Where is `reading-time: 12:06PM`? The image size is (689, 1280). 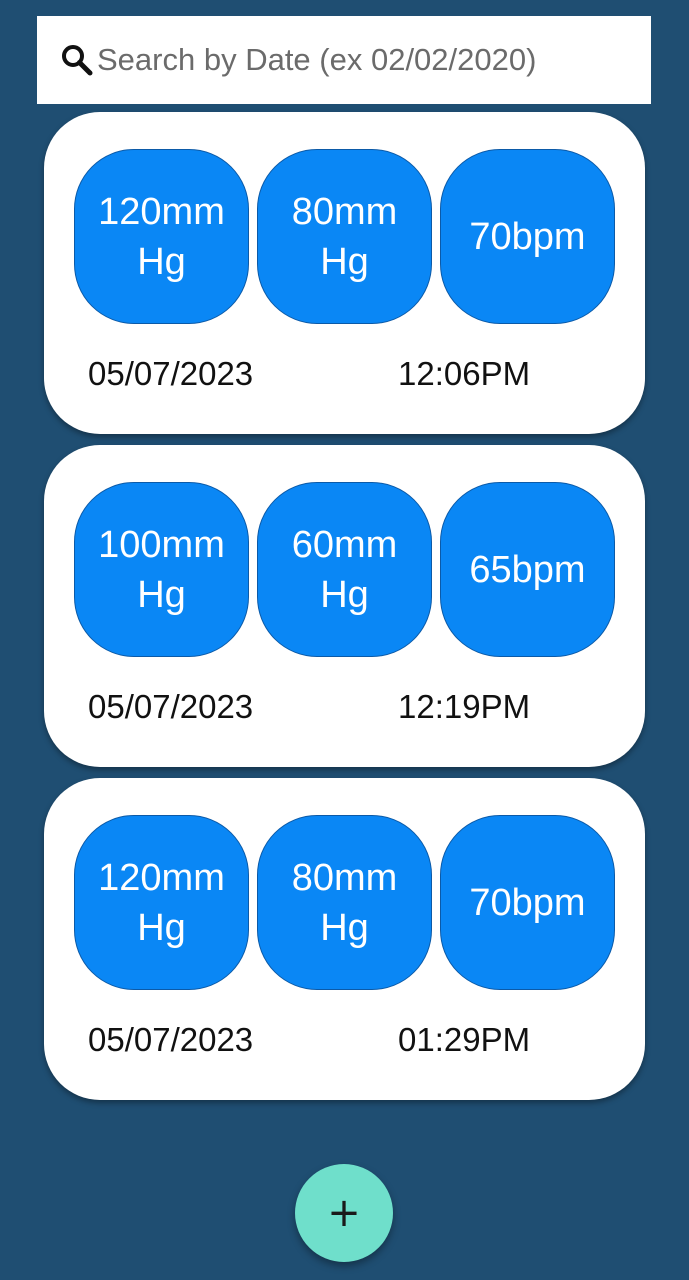 reading-time: 12:06PM is located at coordinates (464, 373).